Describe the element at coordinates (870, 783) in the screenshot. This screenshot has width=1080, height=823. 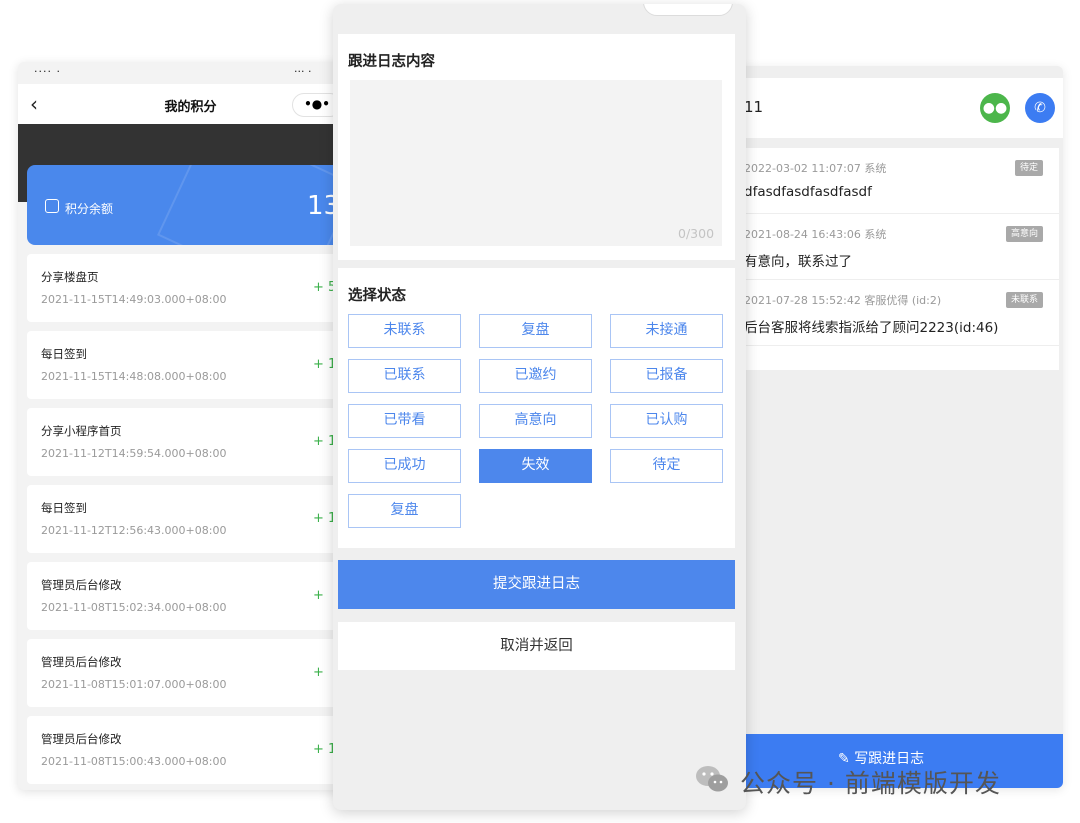
I see `watermark-text: 公众号 · 前端模版开发` at that location.